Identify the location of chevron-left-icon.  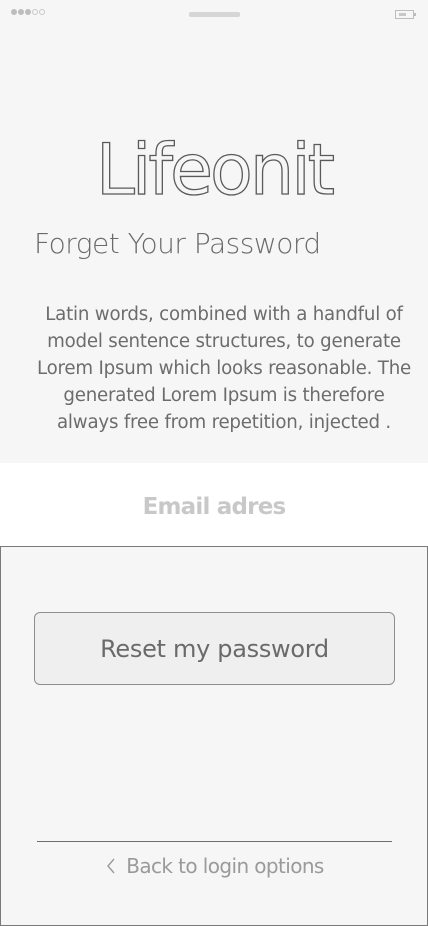
(111, 866).